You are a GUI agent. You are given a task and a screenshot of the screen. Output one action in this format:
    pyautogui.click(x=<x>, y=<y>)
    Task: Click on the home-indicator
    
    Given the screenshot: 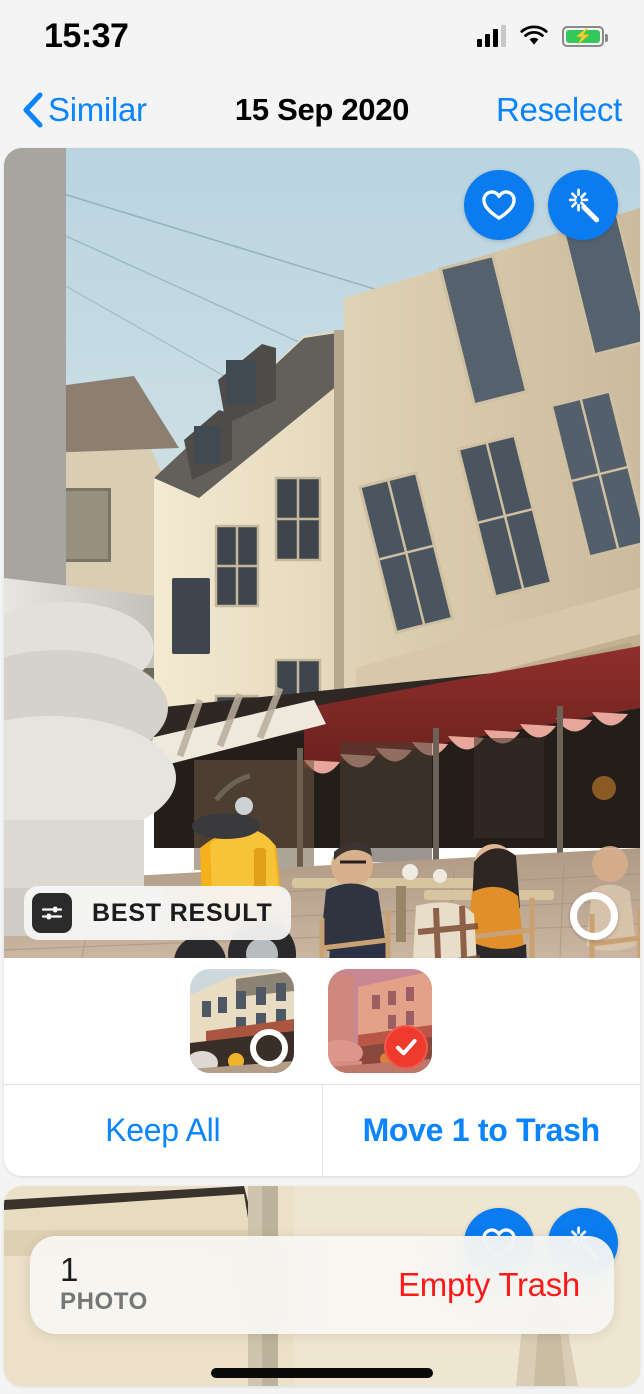 What is the action you would take?
    pyautogui.click(x=322, y=1373)
    